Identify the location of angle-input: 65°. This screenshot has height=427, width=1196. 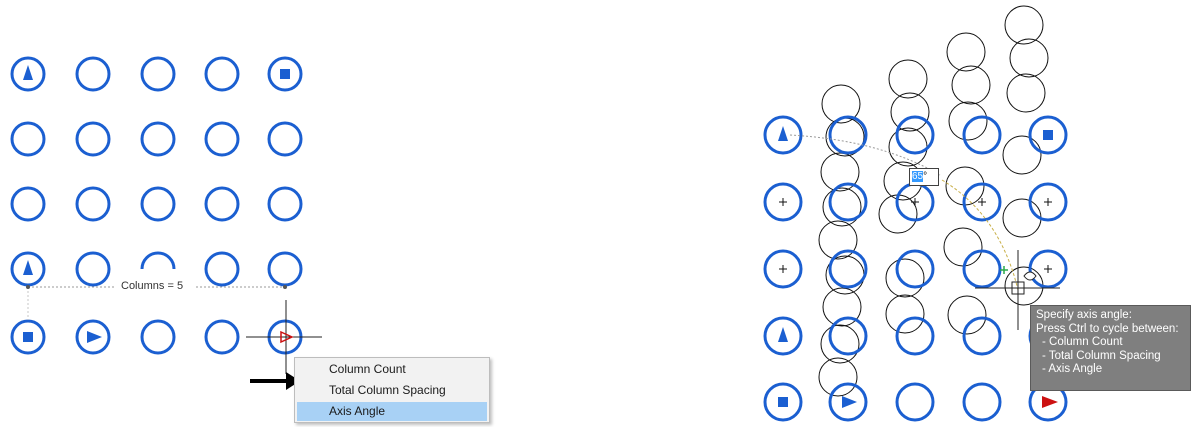
(924, 177).